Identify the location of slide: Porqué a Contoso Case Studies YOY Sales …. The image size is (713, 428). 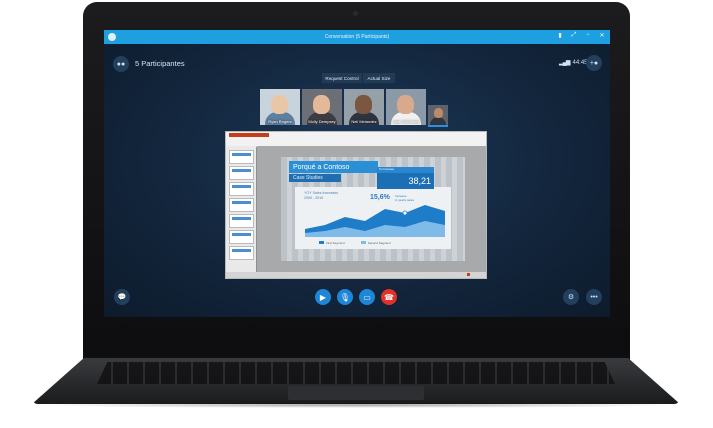
(373, 209).